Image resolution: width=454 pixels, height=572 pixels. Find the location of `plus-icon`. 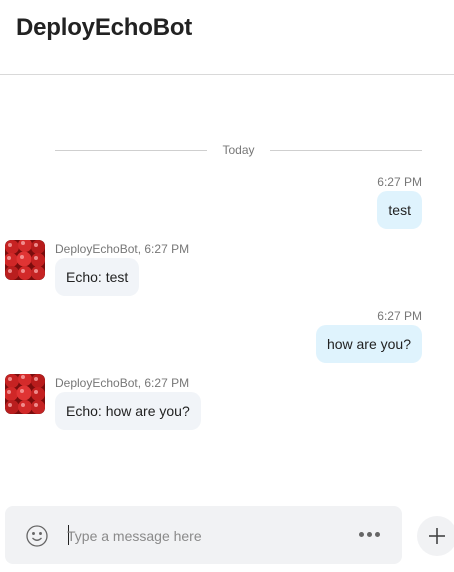

plus-icon is located at coordinates (437, 536).